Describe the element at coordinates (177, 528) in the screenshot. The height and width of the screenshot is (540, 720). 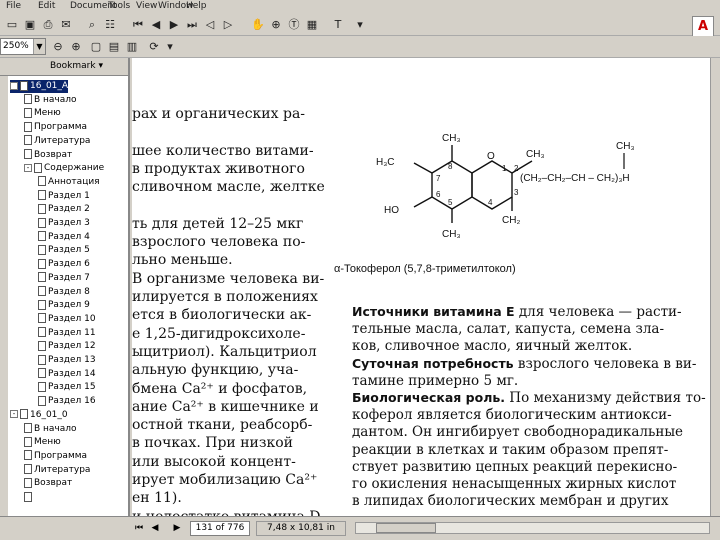
I see `next-page-status-icon: ▶` at that location.